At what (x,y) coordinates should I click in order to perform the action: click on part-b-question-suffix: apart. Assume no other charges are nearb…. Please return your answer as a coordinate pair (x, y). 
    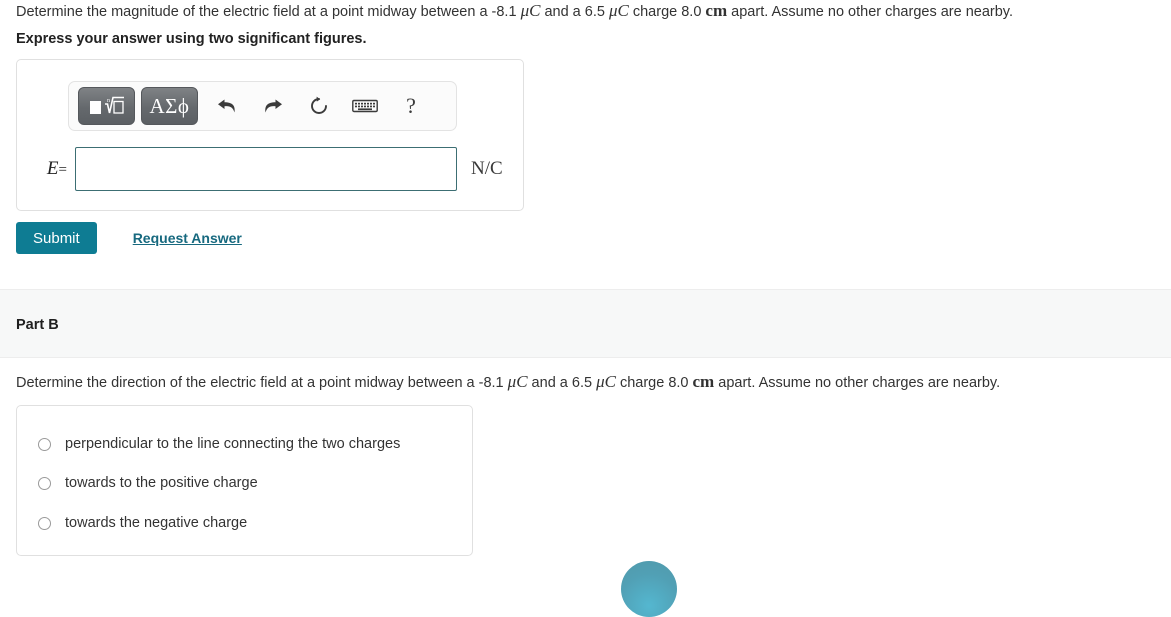
    Looking at the image, I should click on (857, 382).